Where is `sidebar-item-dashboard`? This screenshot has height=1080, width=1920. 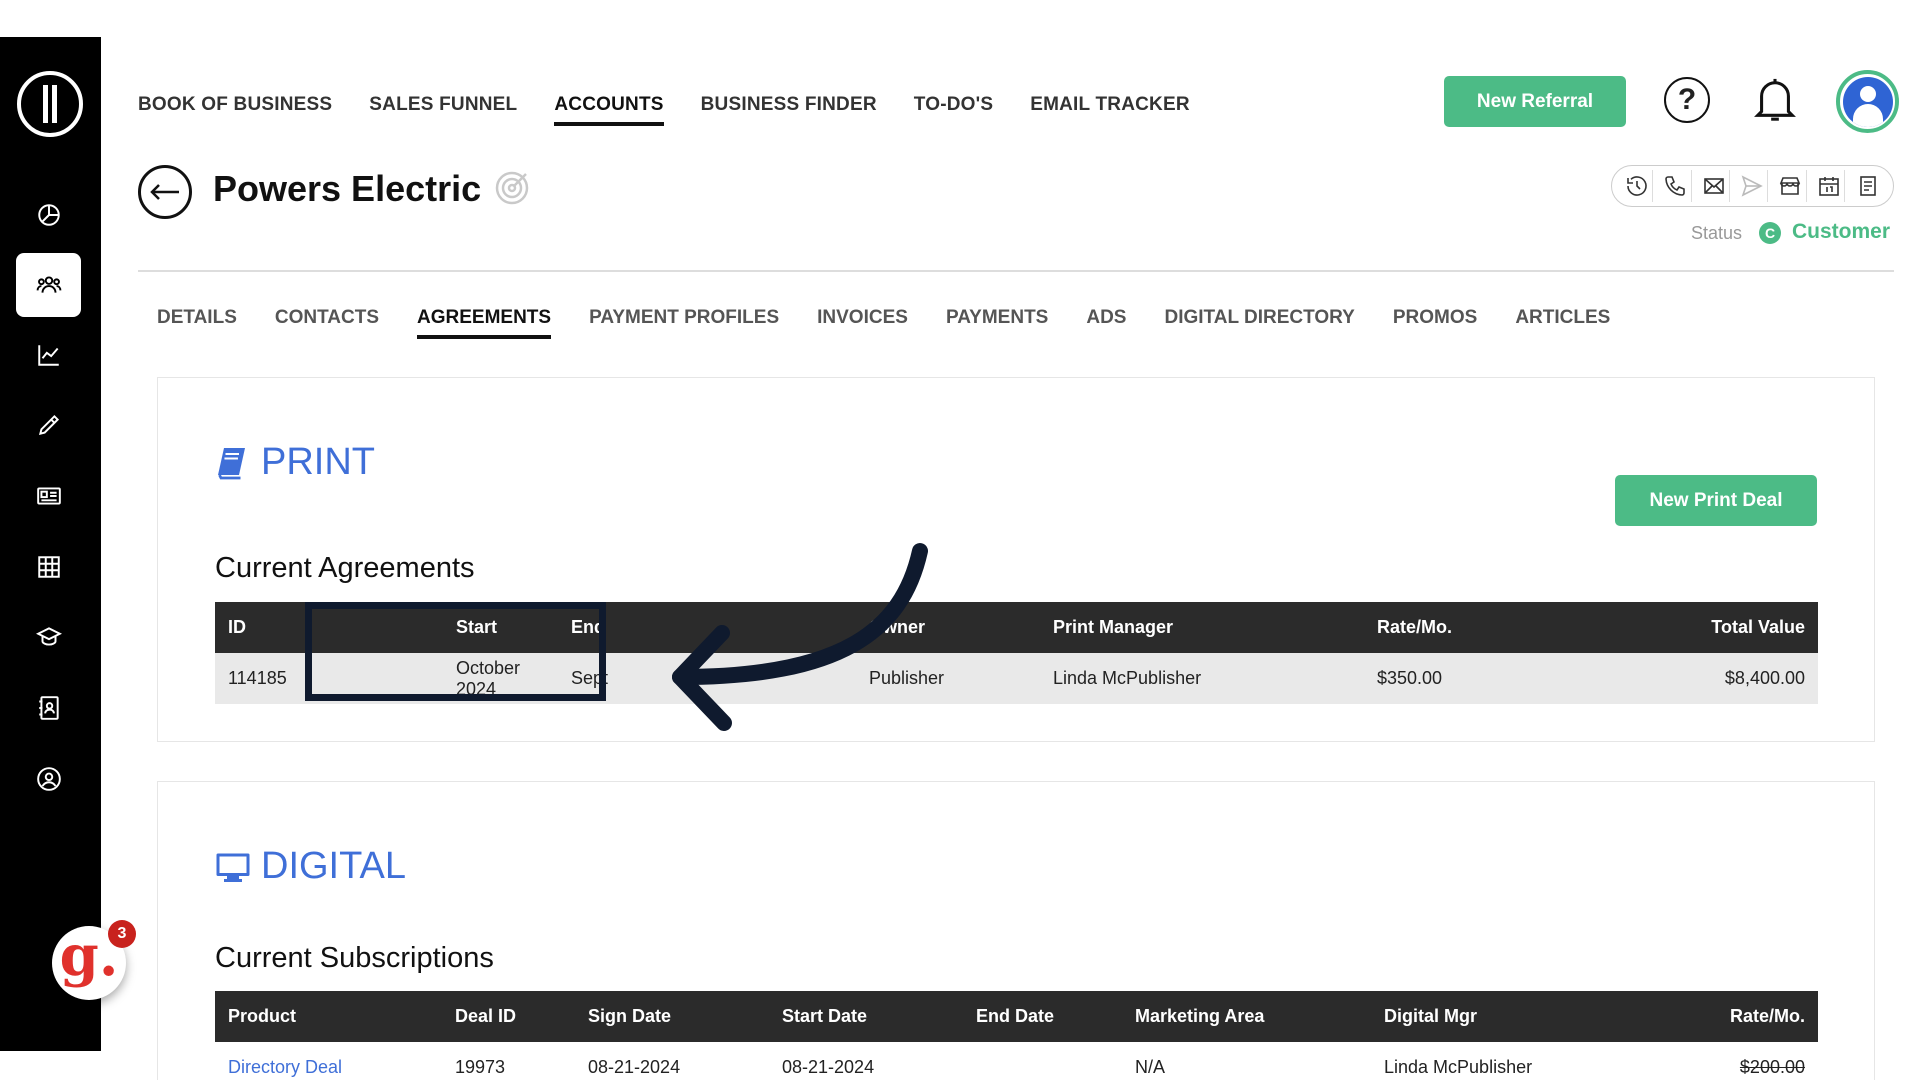
sidebar-item-dashboard is located at coordinates (48, 215).